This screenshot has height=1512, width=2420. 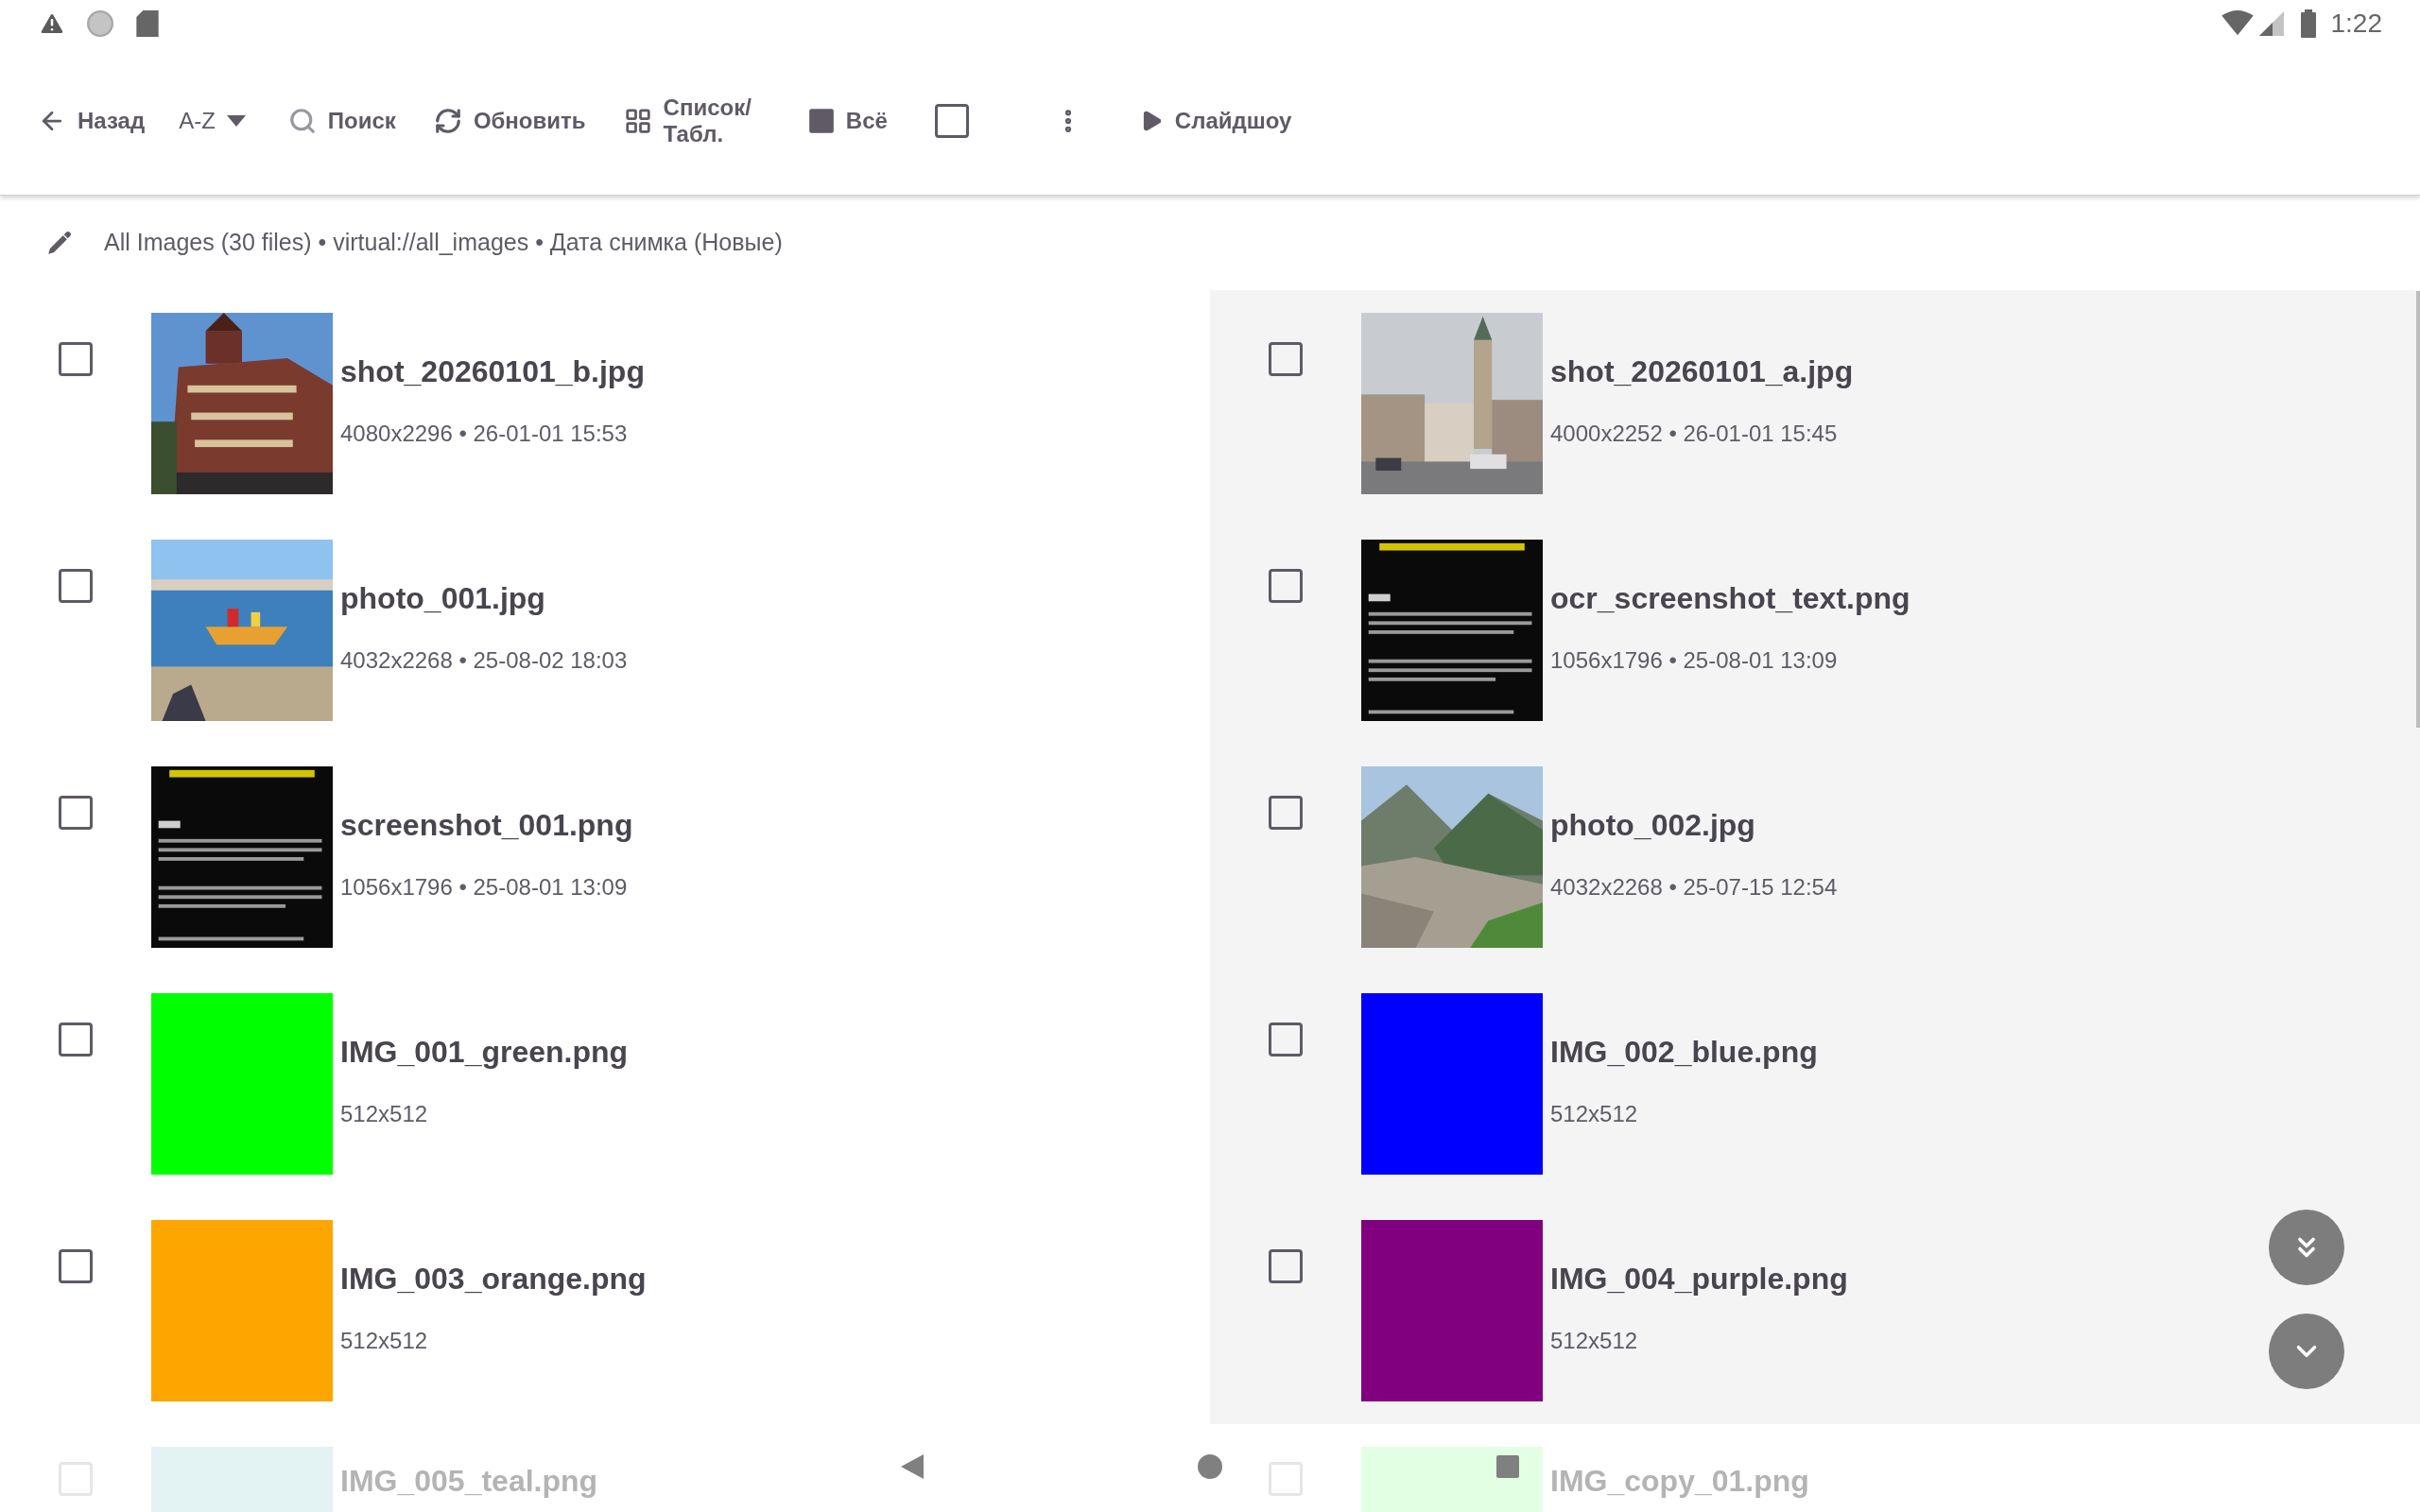 What do you see at coordinates (2238, 23) in the screenshot?
I see `wifi-icon` at bounding box center [2238, 23].